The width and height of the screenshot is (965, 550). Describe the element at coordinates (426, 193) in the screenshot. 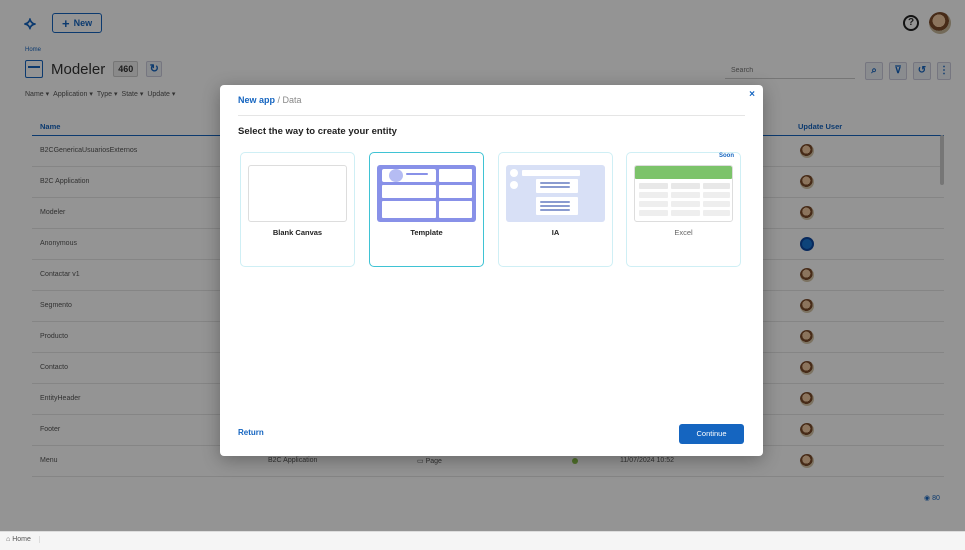

I see `template-thumbnail` at that location.